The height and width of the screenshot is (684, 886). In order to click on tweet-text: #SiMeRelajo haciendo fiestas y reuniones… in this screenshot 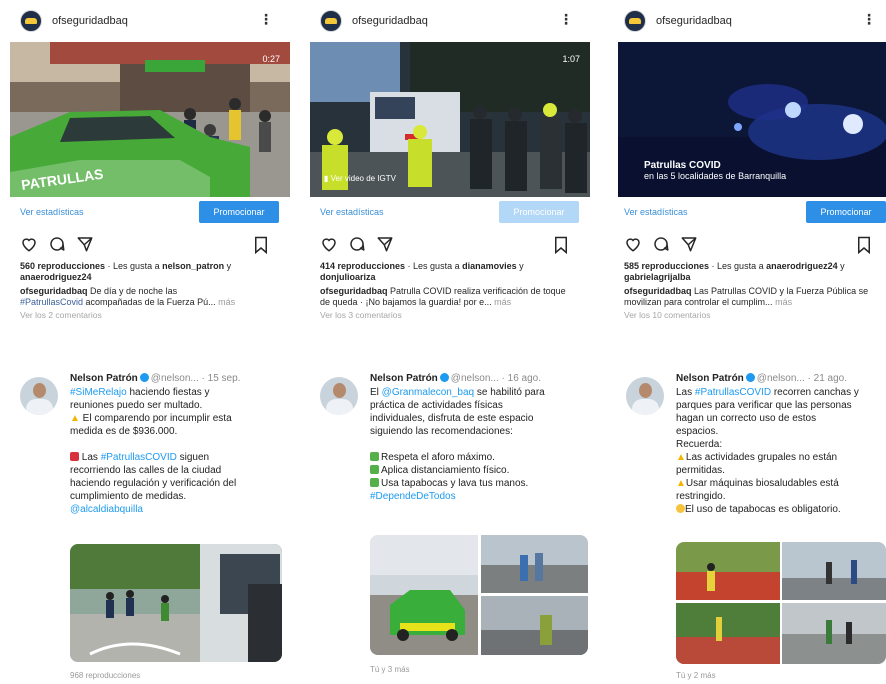, I will do `click(178, 451)`.